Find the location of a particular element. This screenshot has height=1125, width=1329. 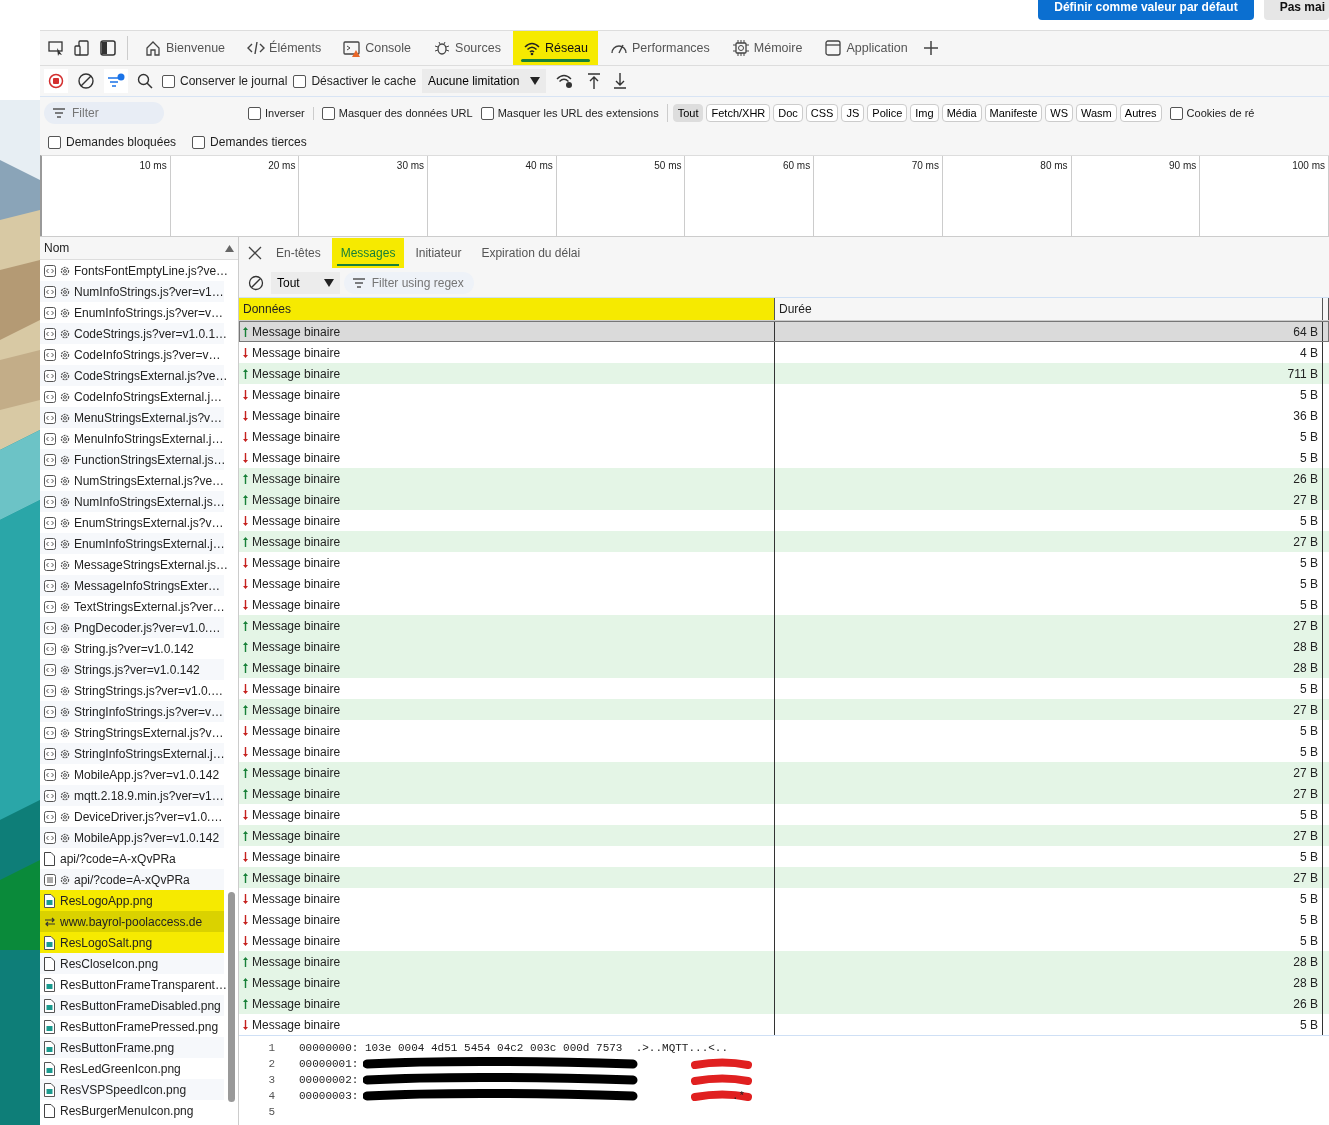

request-row: ResVSPSpeedIcon.png is located at coordinates (132, 1089).